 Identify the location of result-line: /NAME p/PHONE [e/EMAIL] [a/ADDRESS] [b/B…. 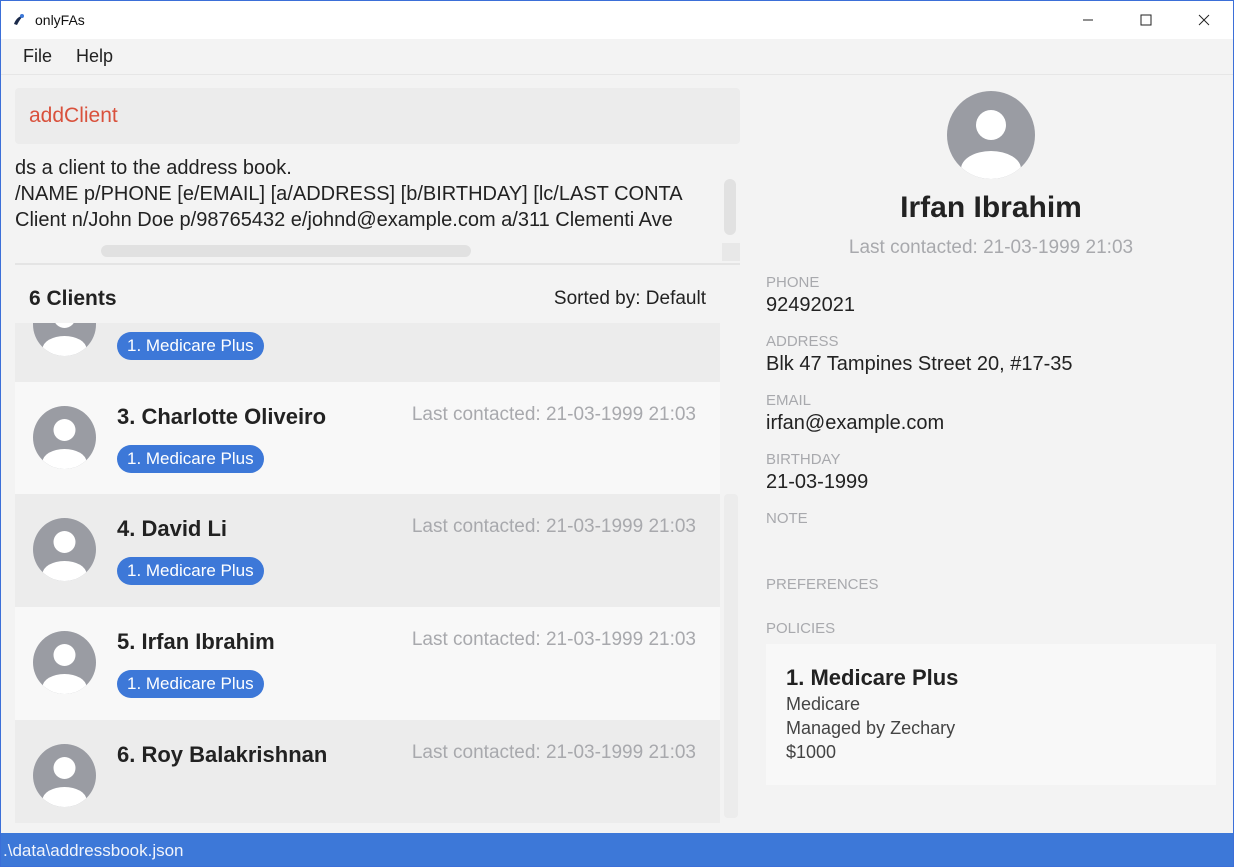
(349, 194).